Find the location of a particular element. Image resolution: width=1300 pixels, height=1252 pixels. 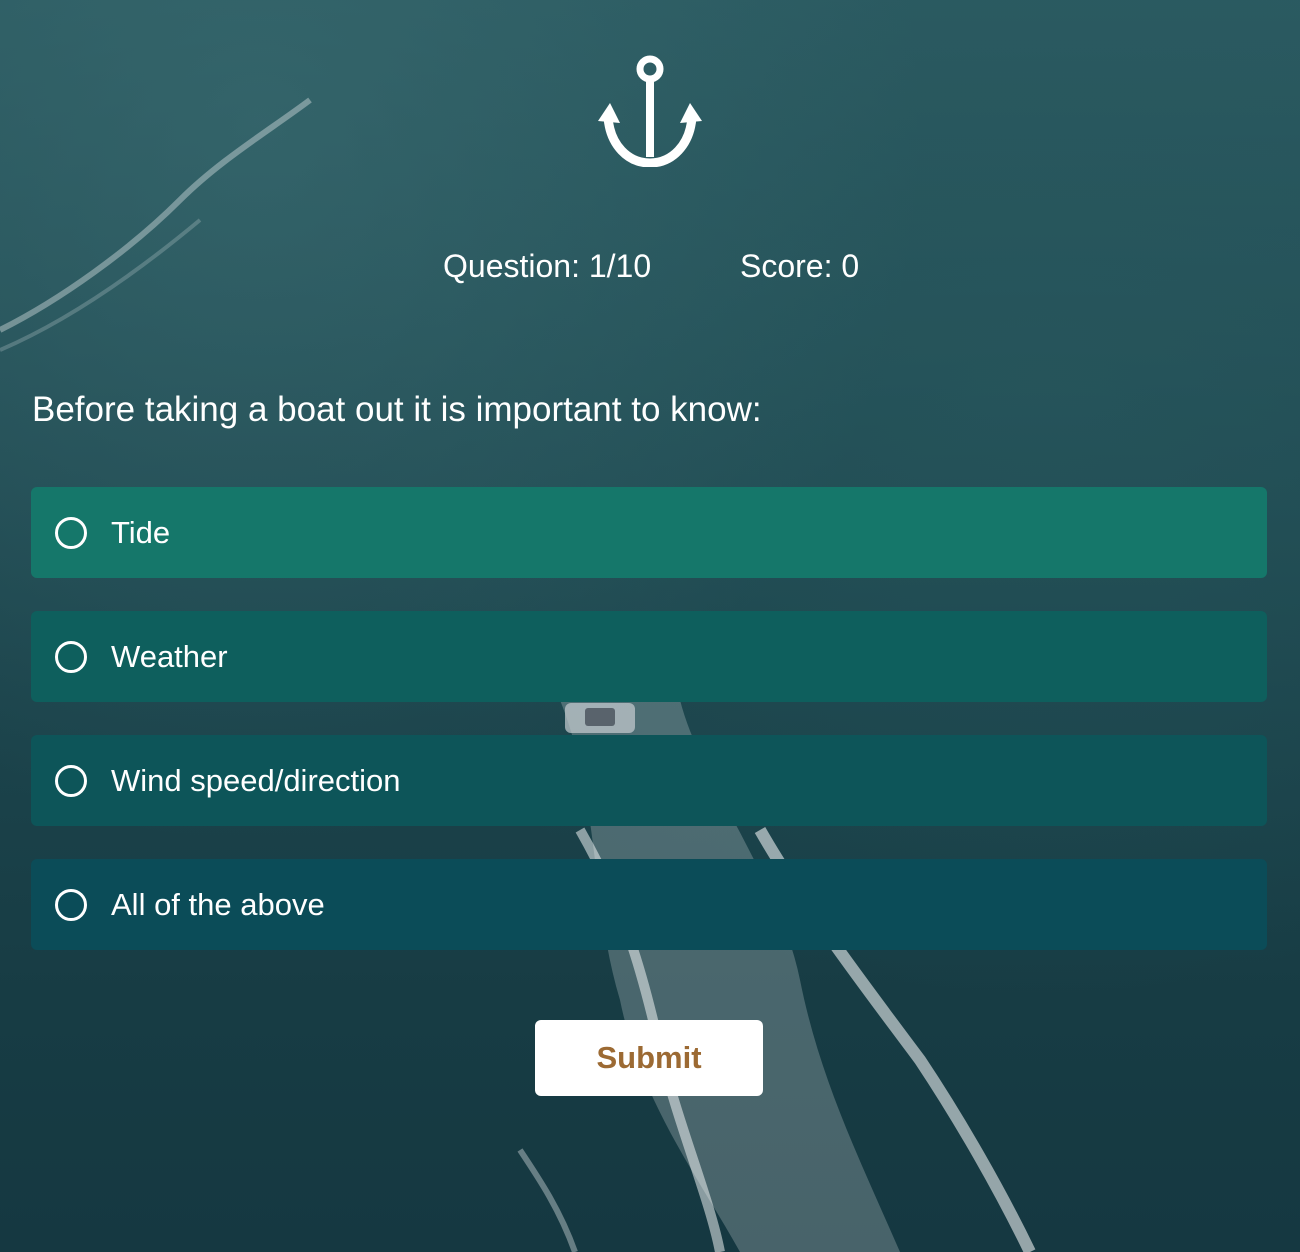

answer-option-label: All of the above is located at coordinates (218, 904).